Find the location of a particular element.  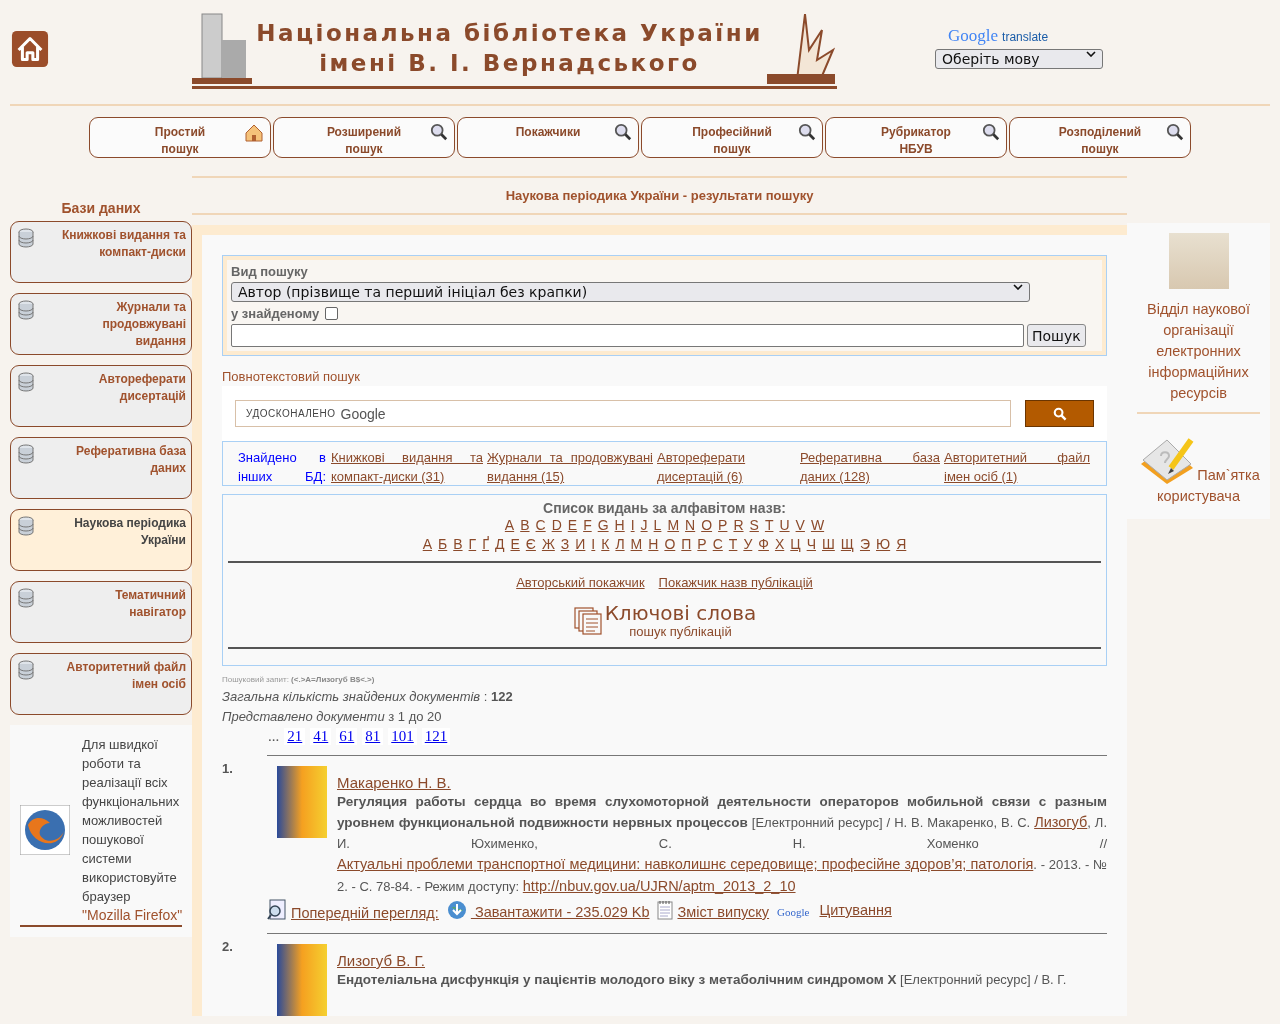

letter-link: U is located at coordinates (784, 525).